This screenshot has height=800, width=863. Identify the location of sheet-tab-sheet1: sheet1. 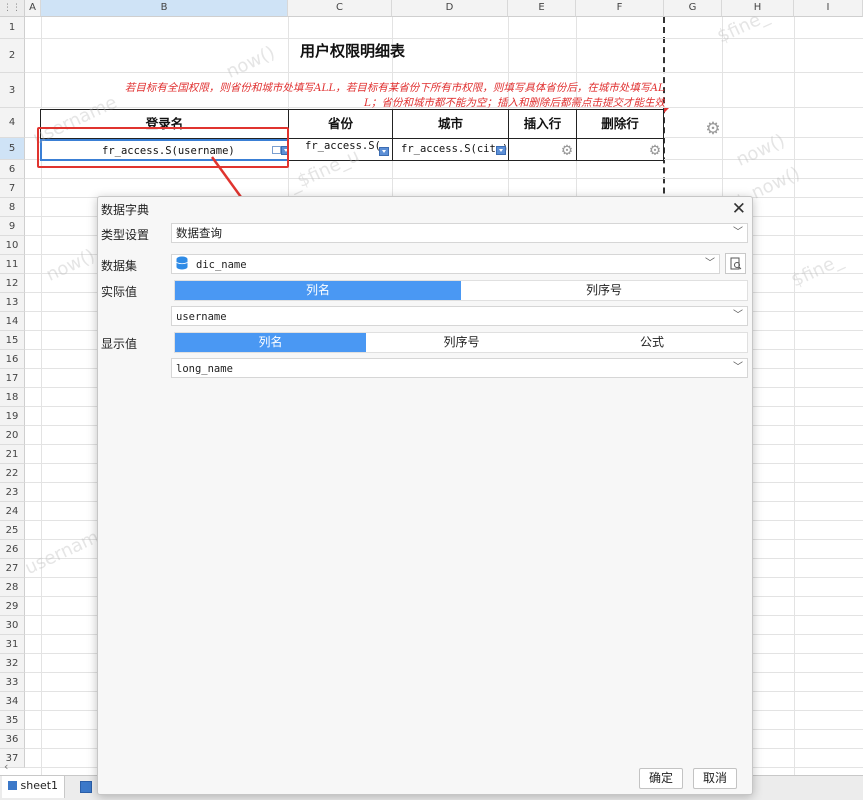
(34, 787).